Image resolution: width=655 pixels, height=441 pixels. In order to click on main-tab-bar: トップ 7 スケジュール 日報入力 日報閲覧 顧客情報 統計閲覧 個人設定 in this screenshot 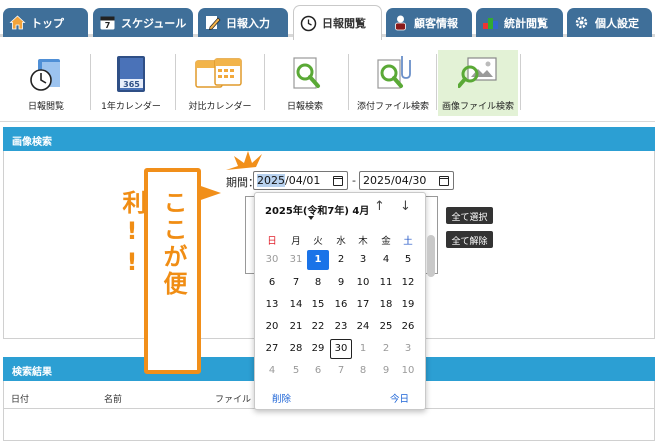, I will do `click(327, 20)`.